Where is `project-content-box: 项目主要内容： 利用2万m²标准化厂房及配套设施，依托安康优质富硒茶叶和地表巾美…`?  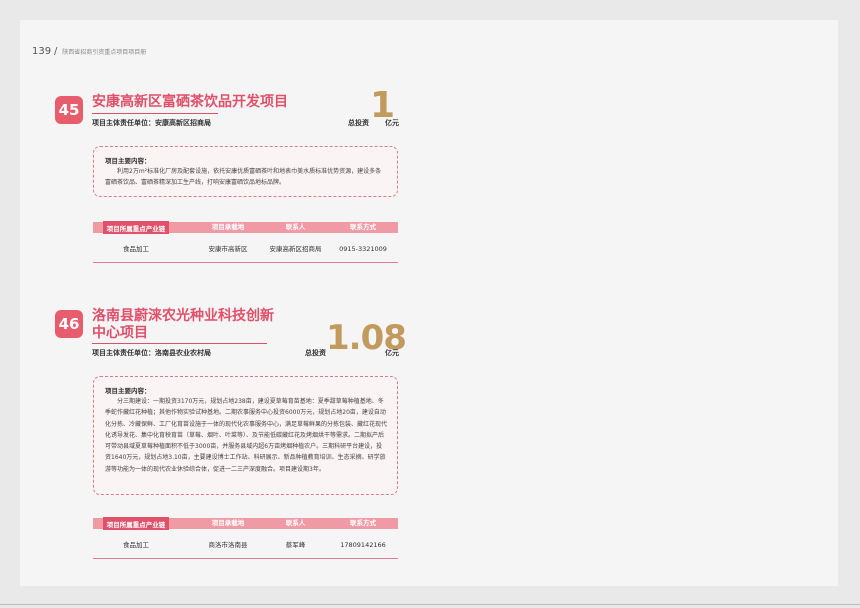 project-content-box: 项目主要内容： 利用2万m²标准化厂房及配套设施，依托安康优质富硒茶叶和地表巾美… is located at coordinates (245, 171).